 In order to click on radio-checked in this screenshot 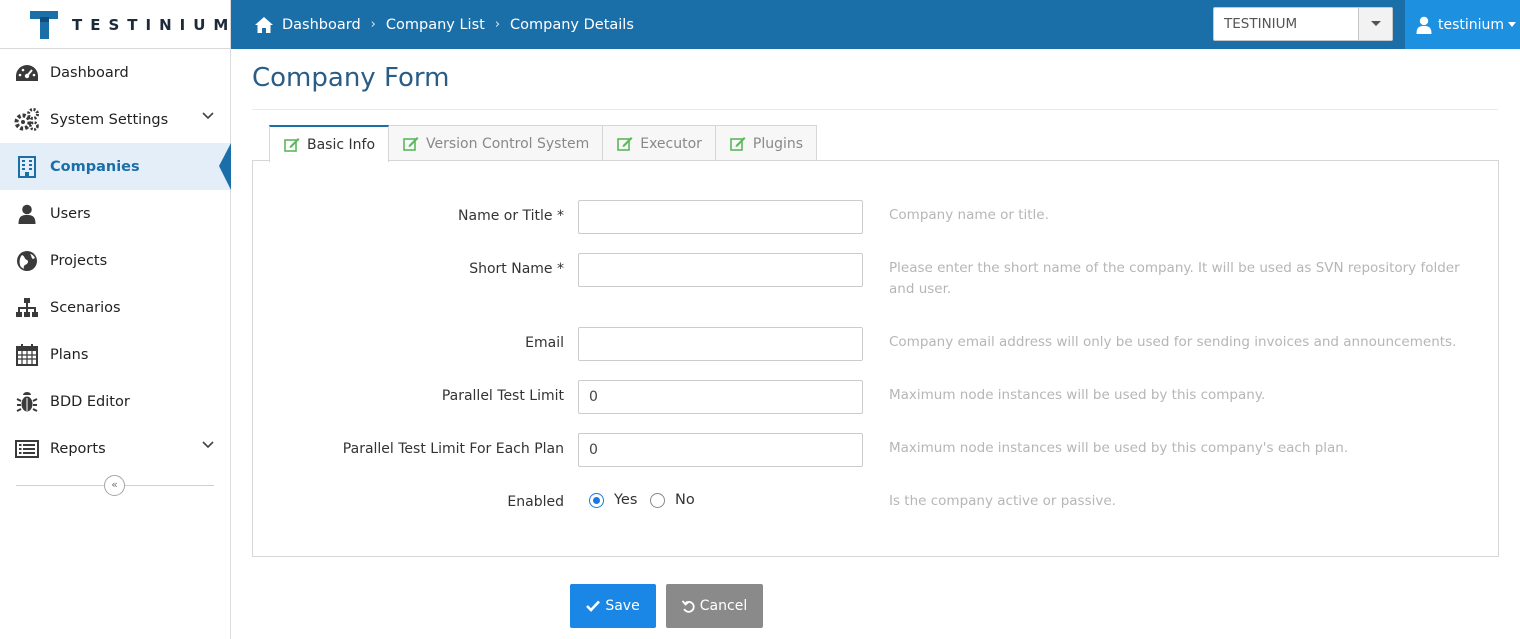, I will do `click(596, 500)`.